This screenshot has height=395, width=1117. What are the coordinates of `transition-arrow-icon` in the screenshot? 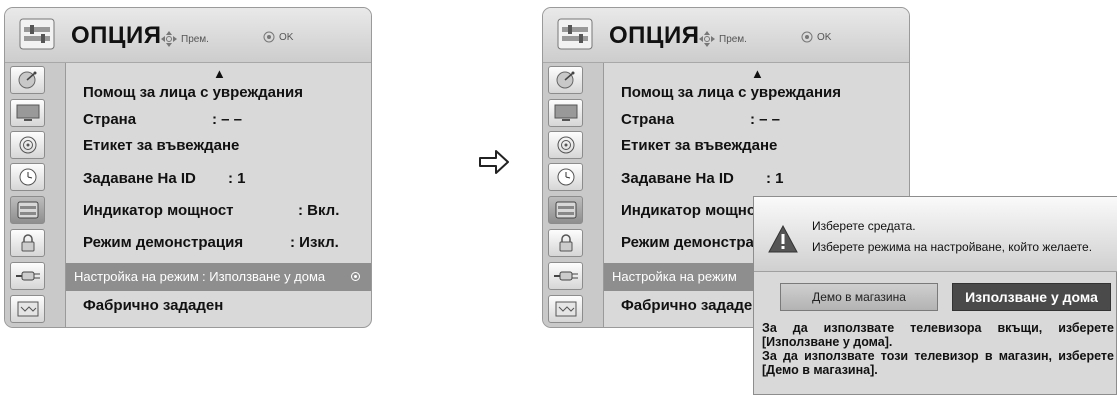 It's located at (494, 162).